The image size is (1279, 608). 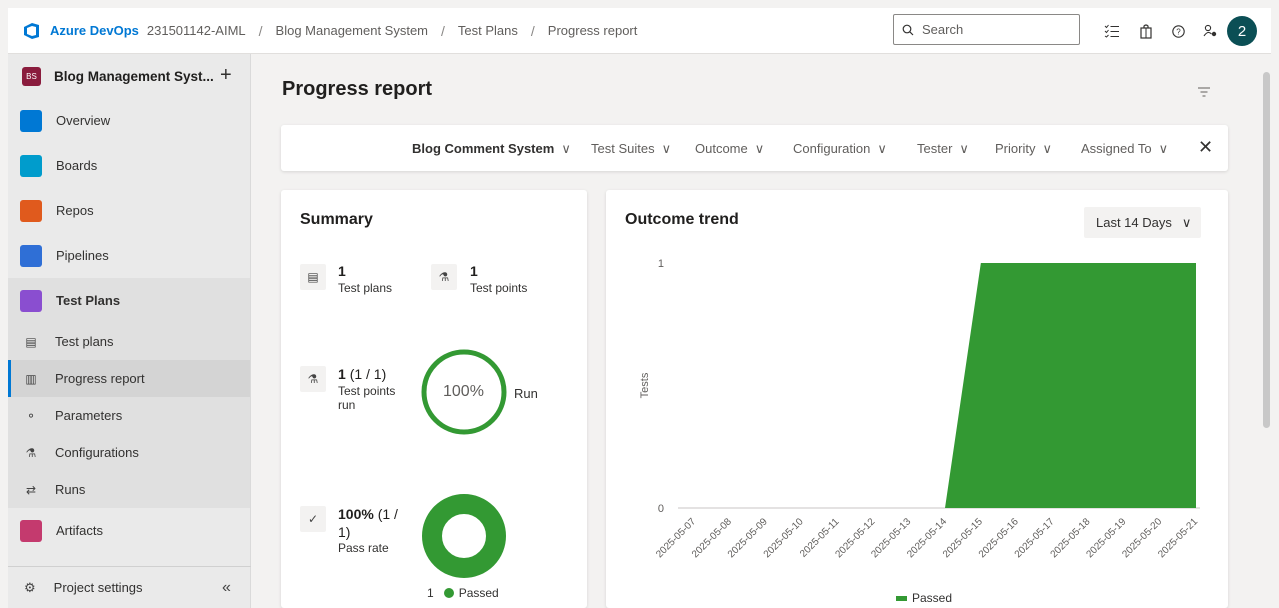 What do you see at coordinates (94, 30) in the screenshot?
I see `brand-link: Azure DevOps` at bounding box center [94, 30].